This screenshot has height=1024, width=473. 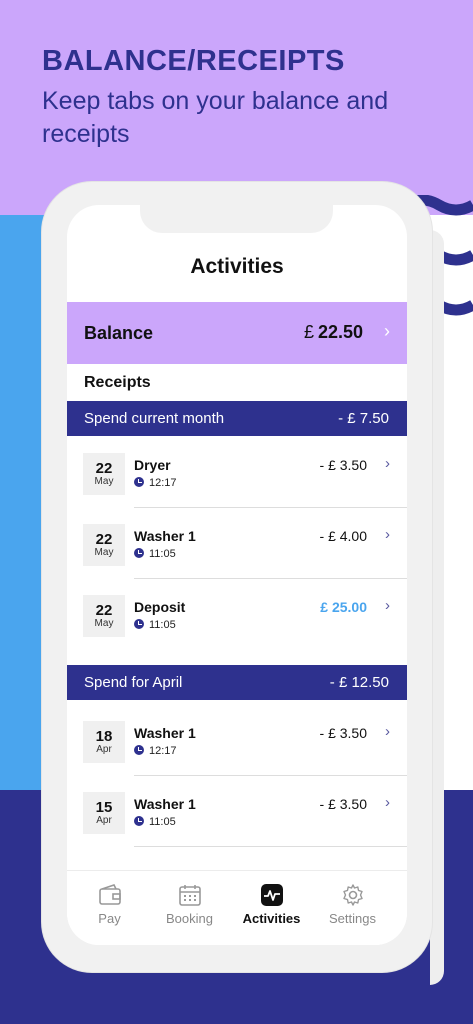 What do you see at coordinates (270, 846) in the screenshot?
I see `row-divider` at bounding box center [270, 846].